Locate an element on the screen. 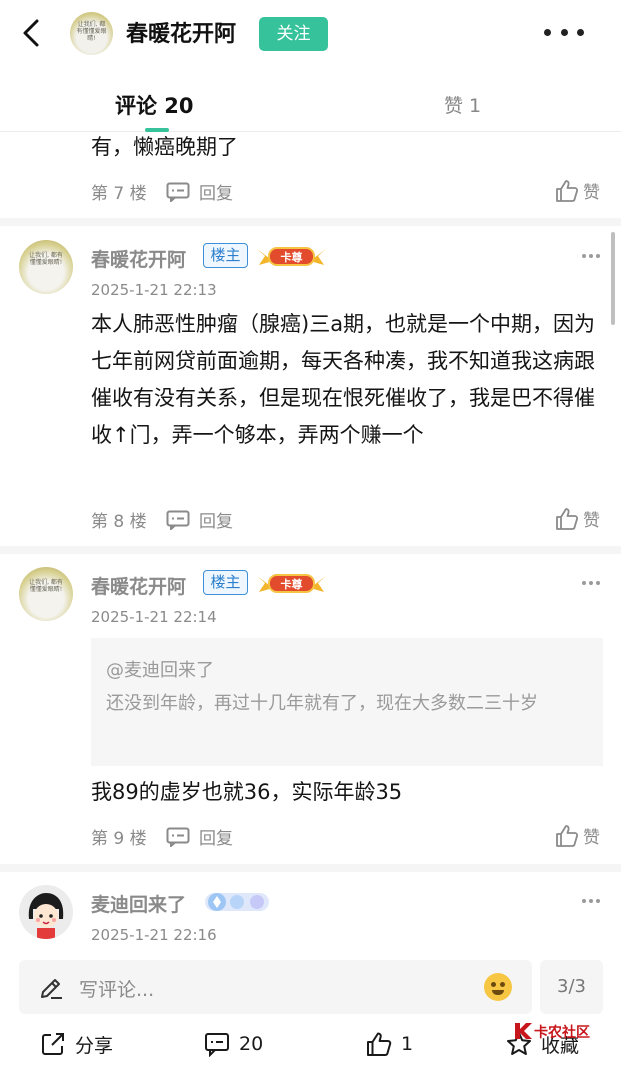  watermark-text: 卡农社区 is located at coordinates (562, 1033).